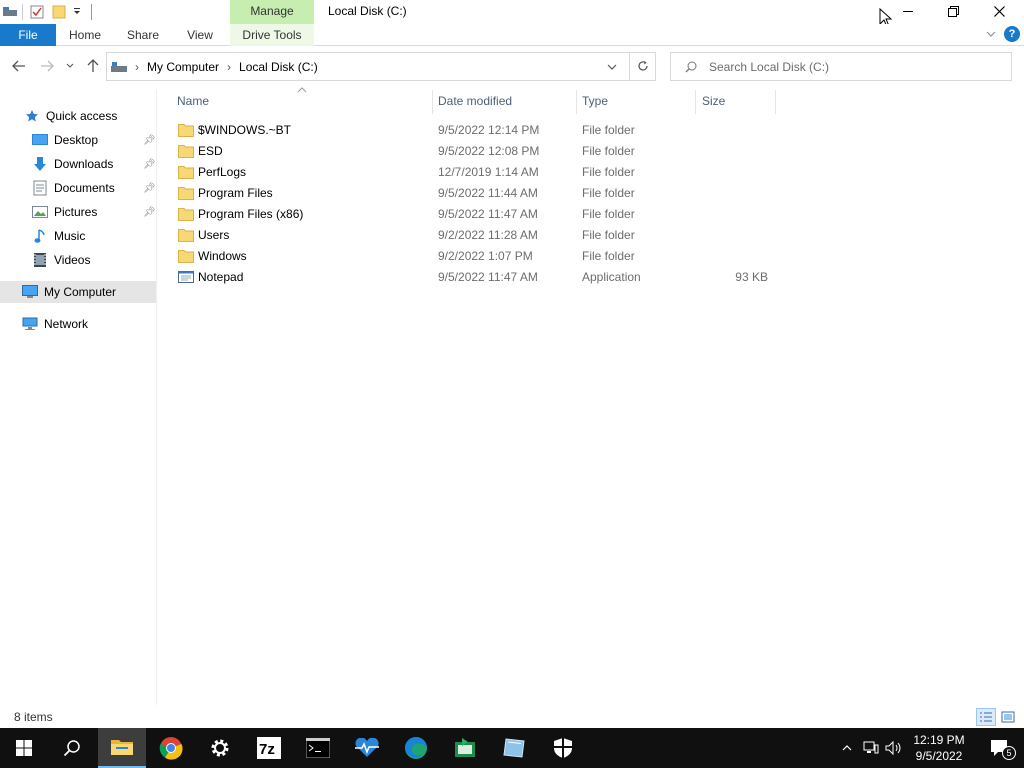 The width and height of the screenshot is (1024, 768). I want to click on refresh-icon, so click(643, 66).